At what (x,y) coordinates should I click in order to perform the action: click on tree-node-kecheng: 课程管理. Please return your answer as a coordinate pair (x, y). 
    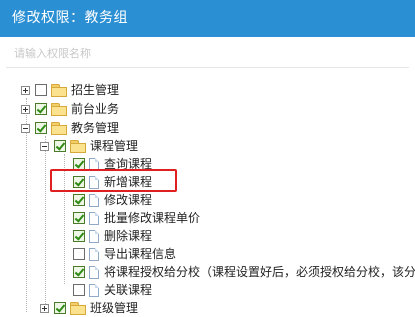
    Looking at the image, I should click on (89, 146).